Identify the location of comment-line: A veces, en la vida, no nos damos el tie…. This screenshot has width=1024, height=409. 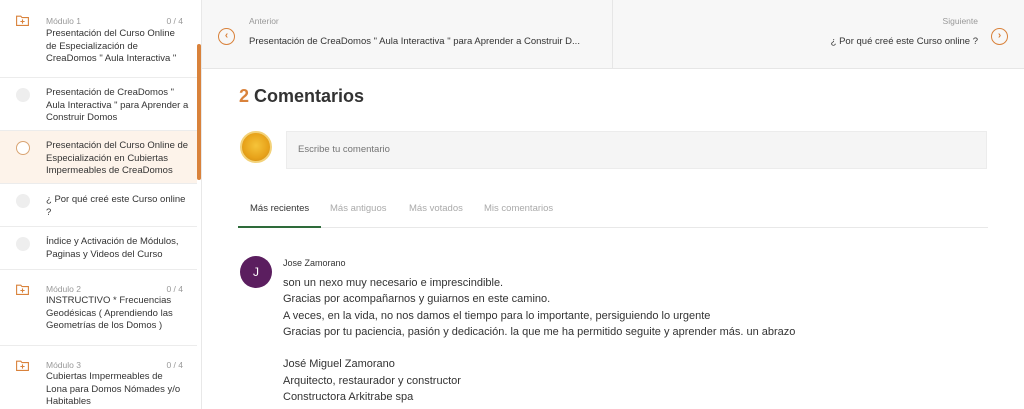
(497, 315).